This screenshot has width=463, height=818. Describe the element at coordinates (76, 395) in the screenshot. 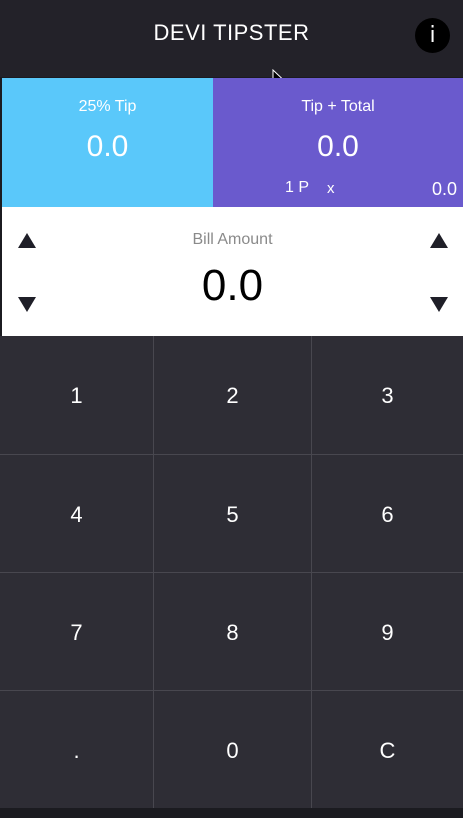

I see `key-1: 1` at that location.